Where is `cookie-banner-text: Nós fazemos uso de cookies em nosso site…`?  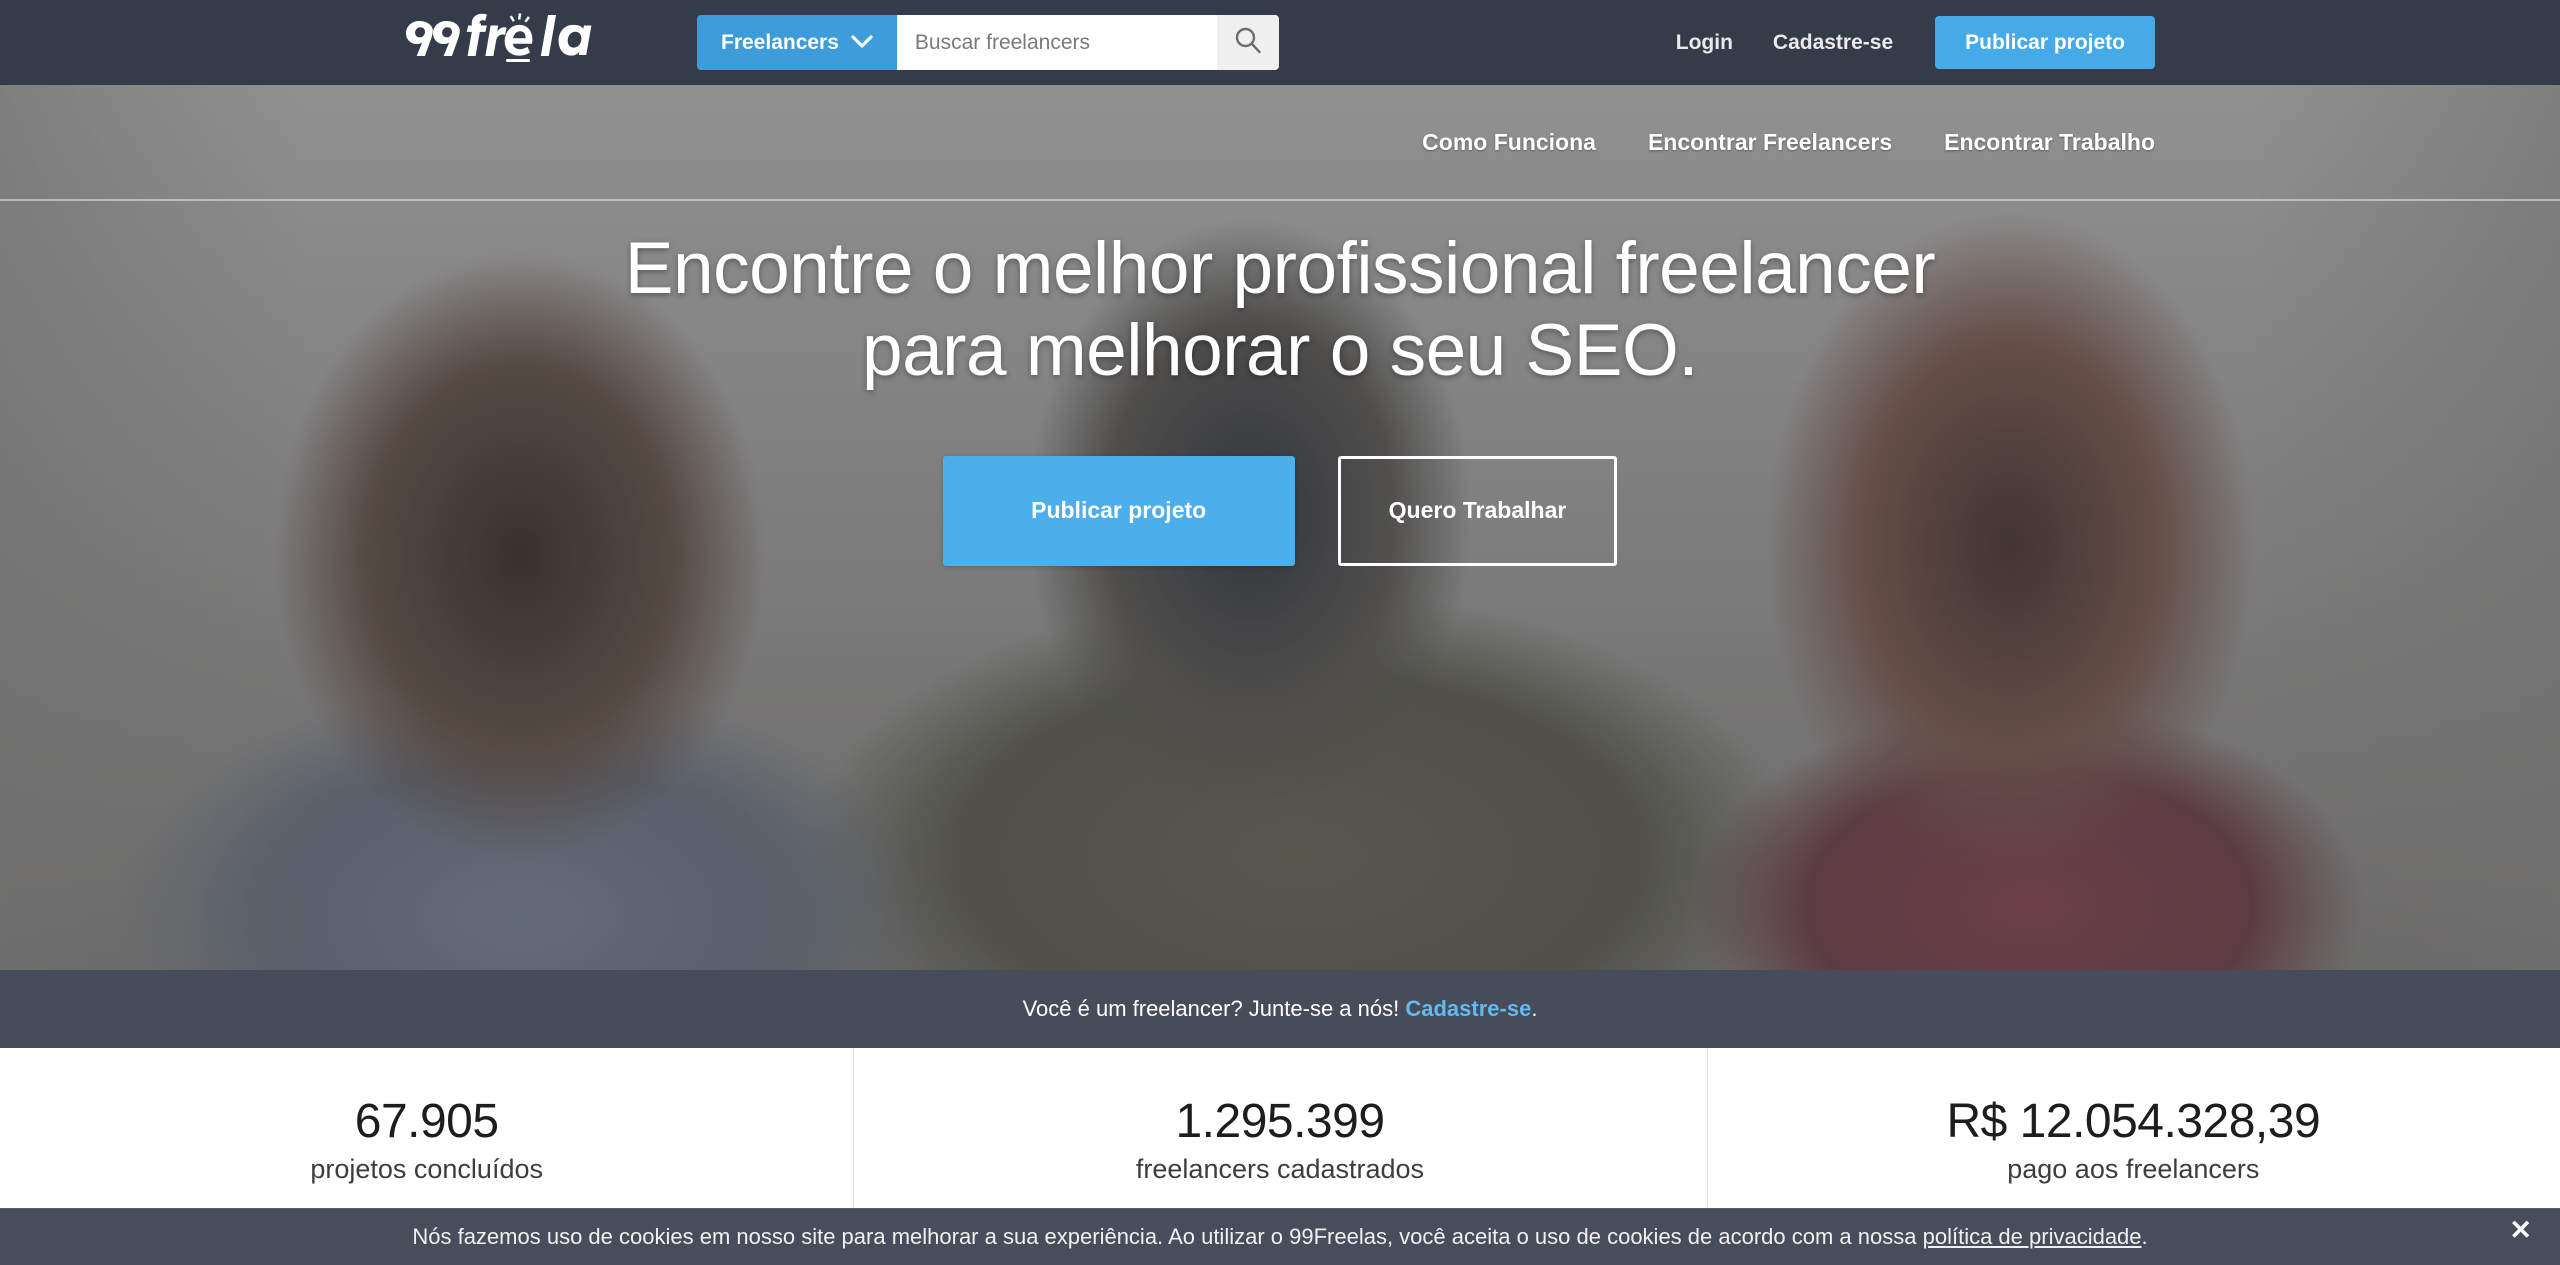
cookie-banner-text: Nós fazemos uso de cookies em nosso site… is located at coordinates (1279, 1237).